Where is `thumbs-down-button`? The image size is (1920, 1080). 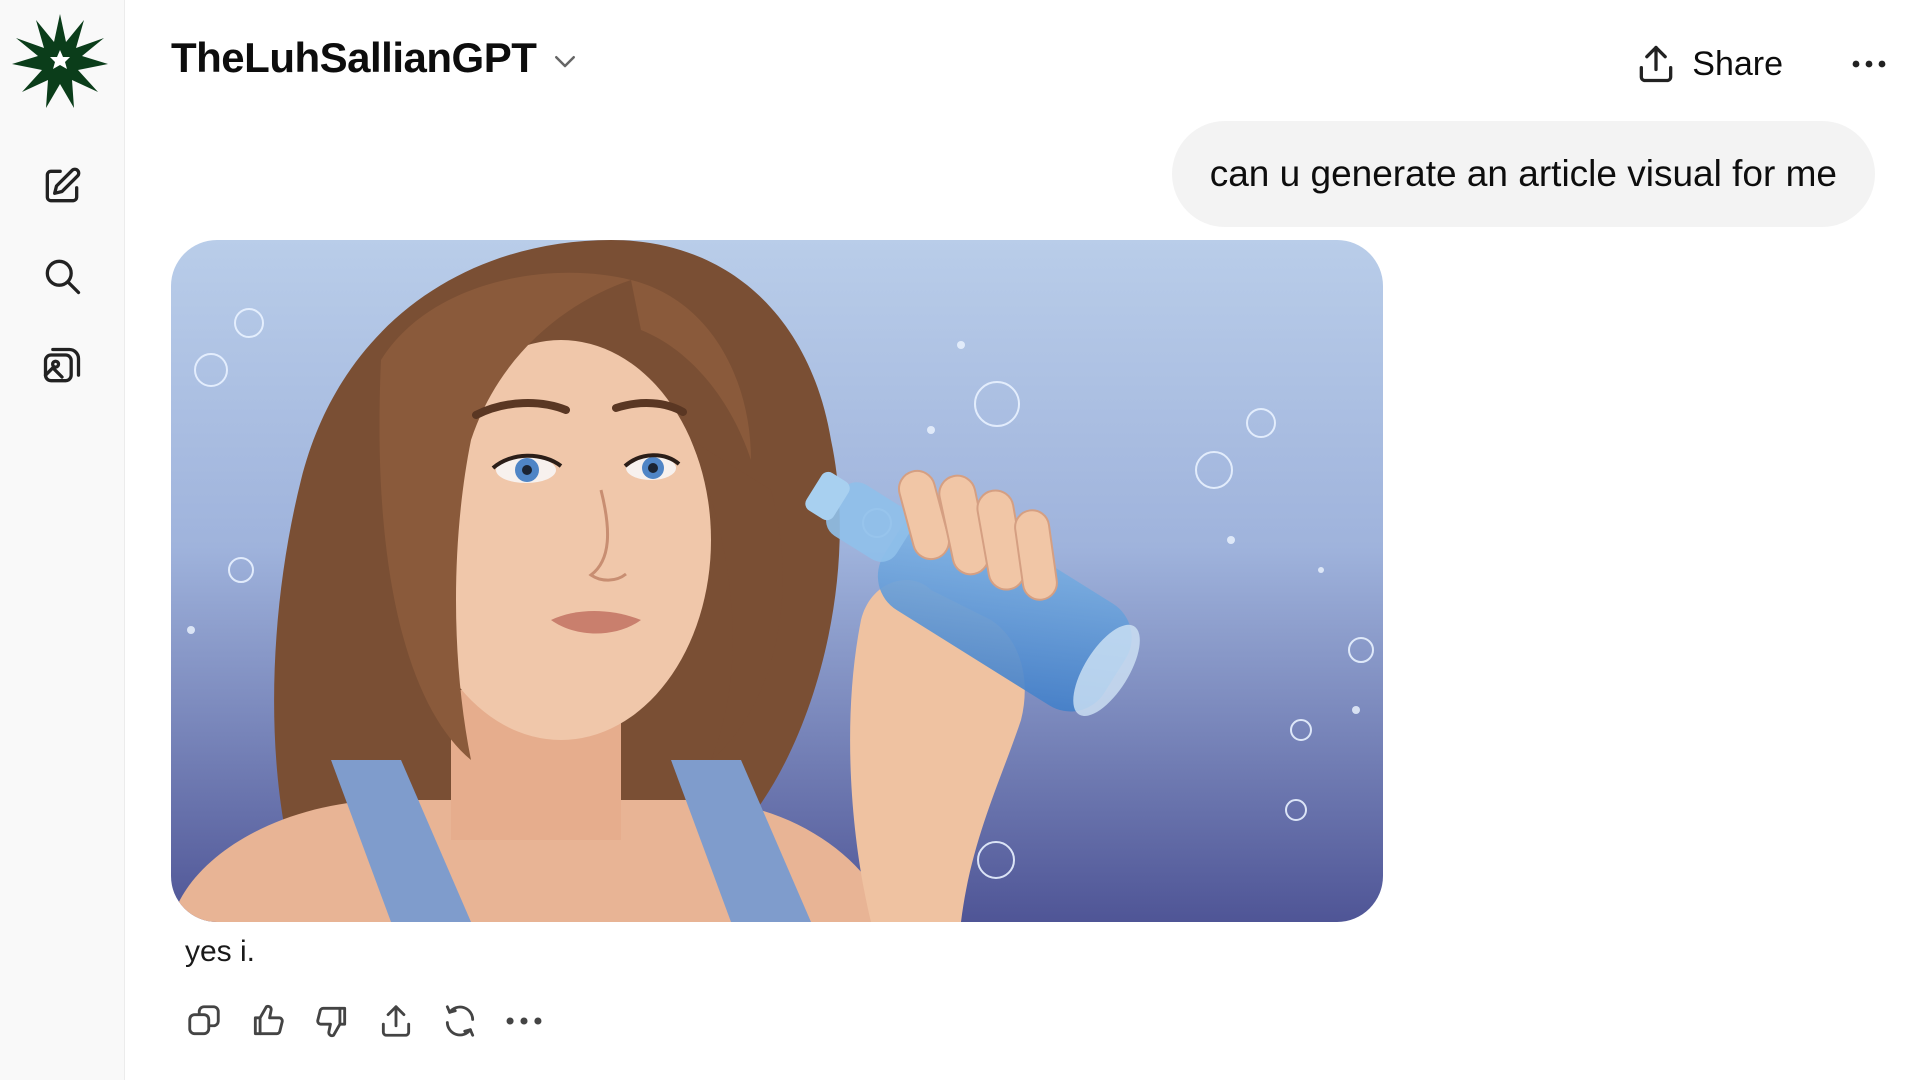 thumbs-down-button is located at coordinates (332, 1021).